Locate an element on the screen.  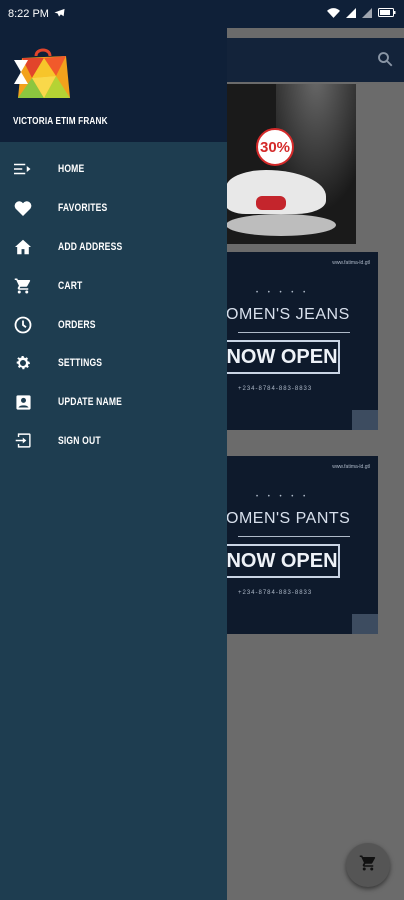
discount-badge: 30% is located at coordinates (275, 147).